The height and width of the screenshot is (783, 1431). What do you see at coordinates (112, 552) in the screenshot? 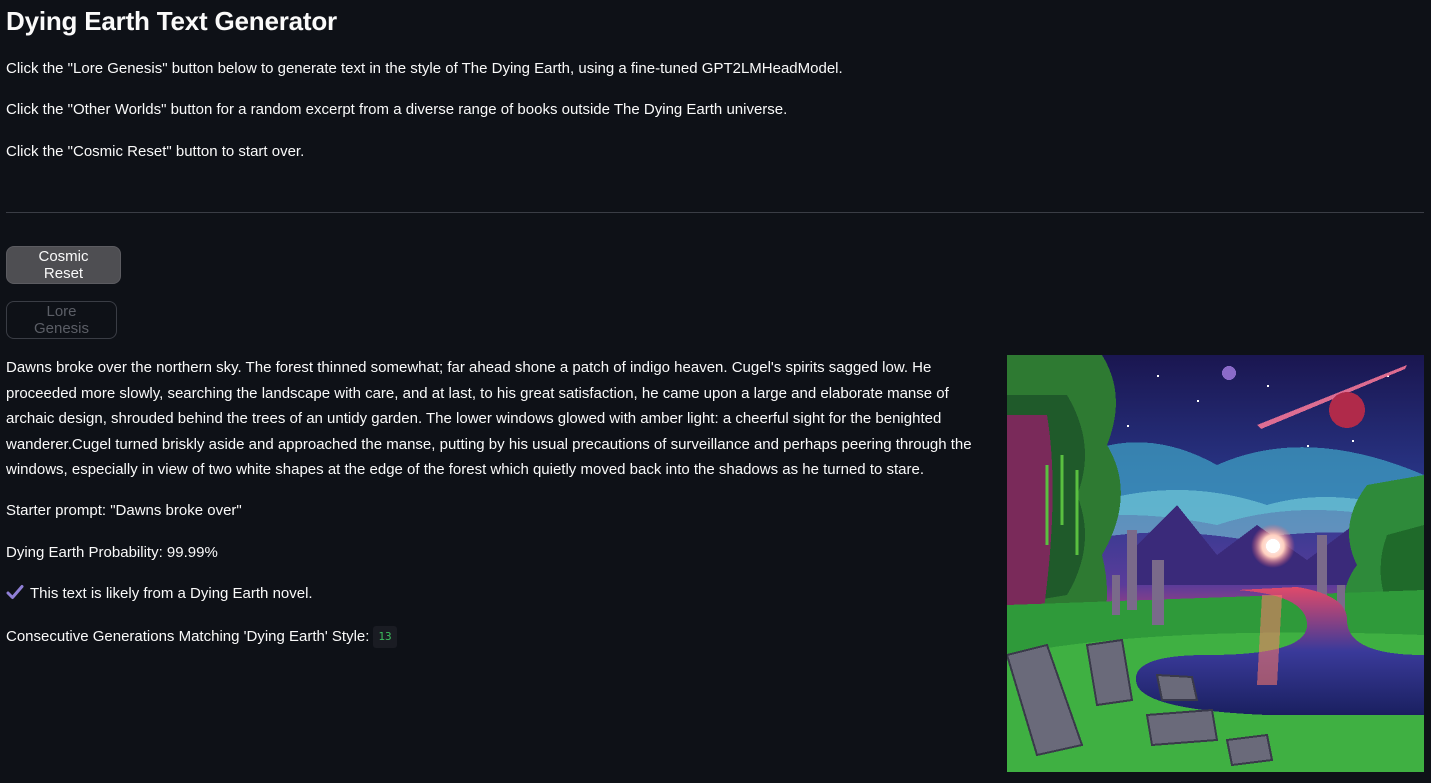
I see `probability-readout: Dying Earth Probability: 99.99%` at bounding box center [112, 552].